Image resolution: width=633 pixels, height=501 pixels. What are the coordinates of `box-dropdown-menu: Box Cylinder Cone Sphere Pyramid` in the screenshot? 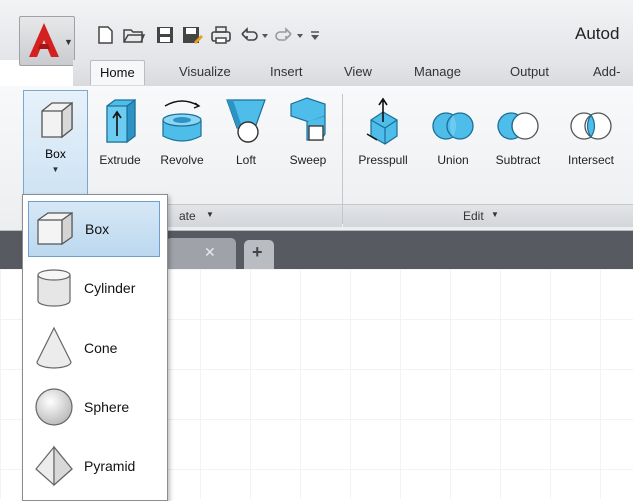 It's located at (95, 347).